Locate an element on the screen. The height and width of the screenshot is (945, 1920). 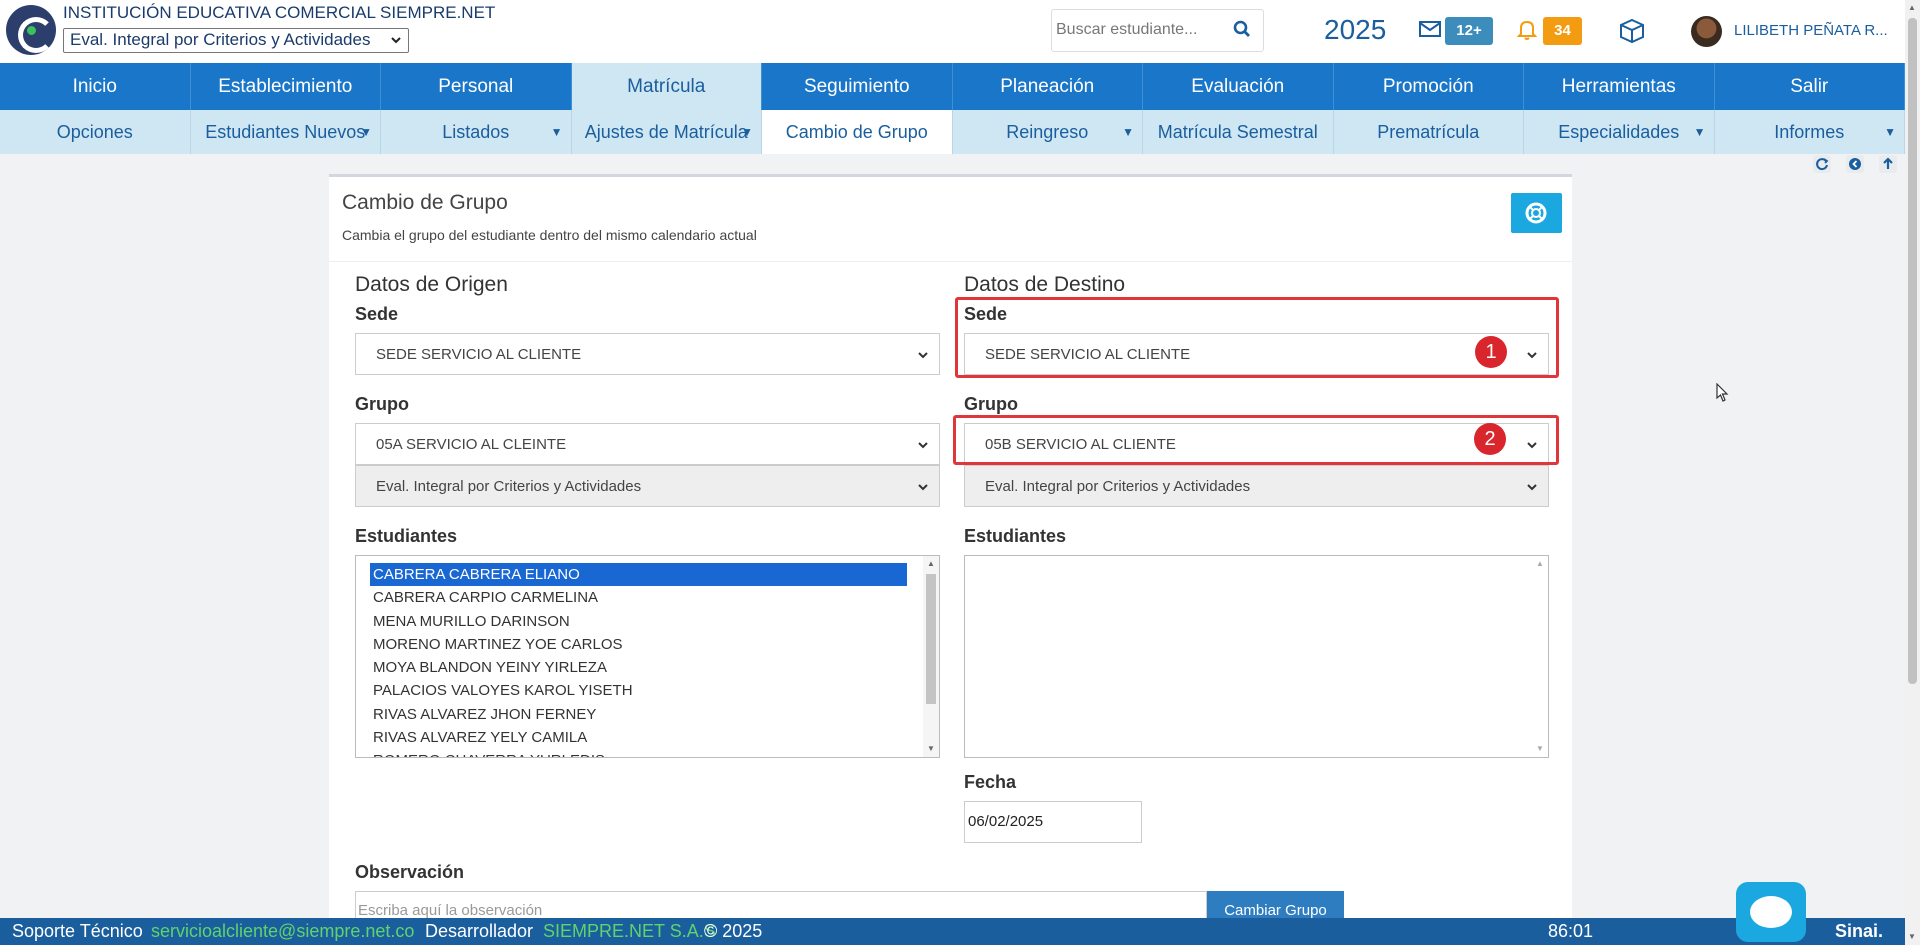
menu-item-seguimiento: Seguimiento is located at coordinates (857, 86).